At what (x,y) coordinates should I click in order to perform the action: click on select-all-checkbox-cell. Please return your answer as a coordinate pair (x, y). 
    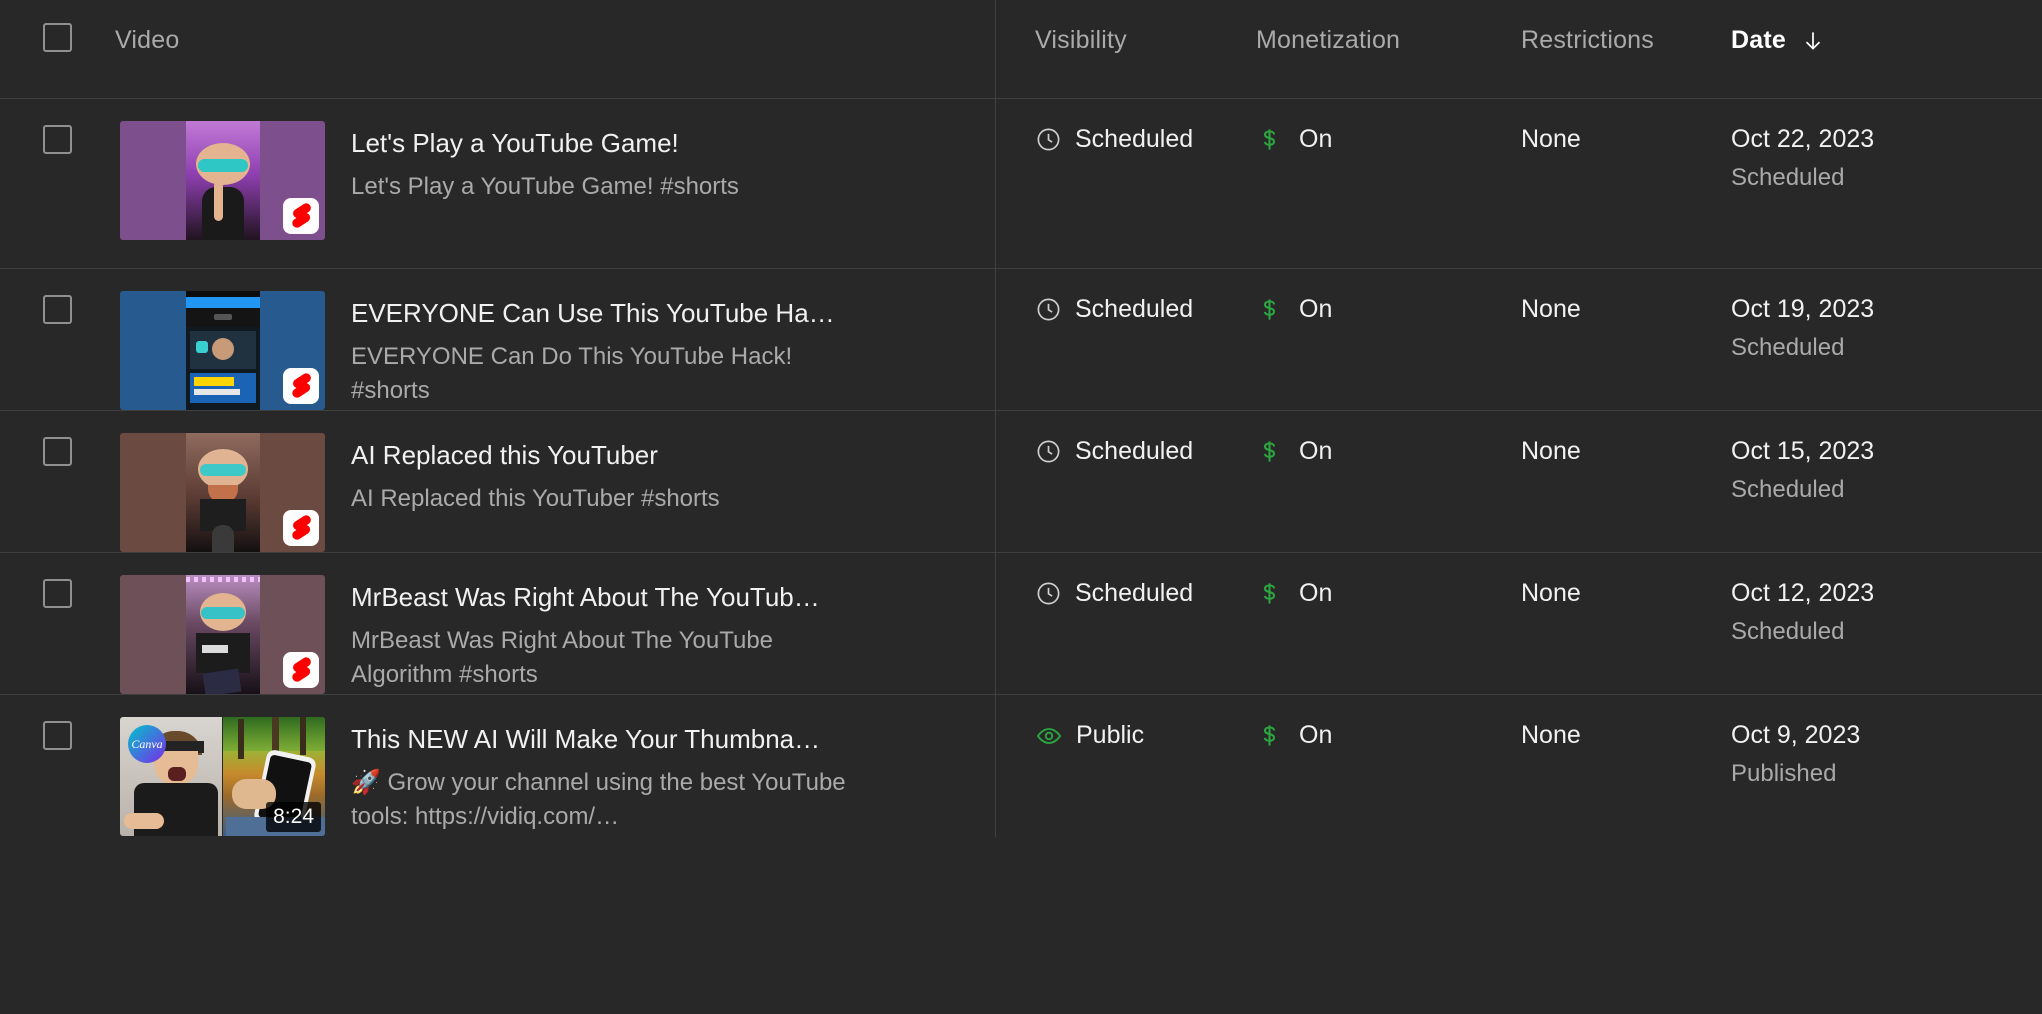
    Looking at the image, I should click on (57, 26).